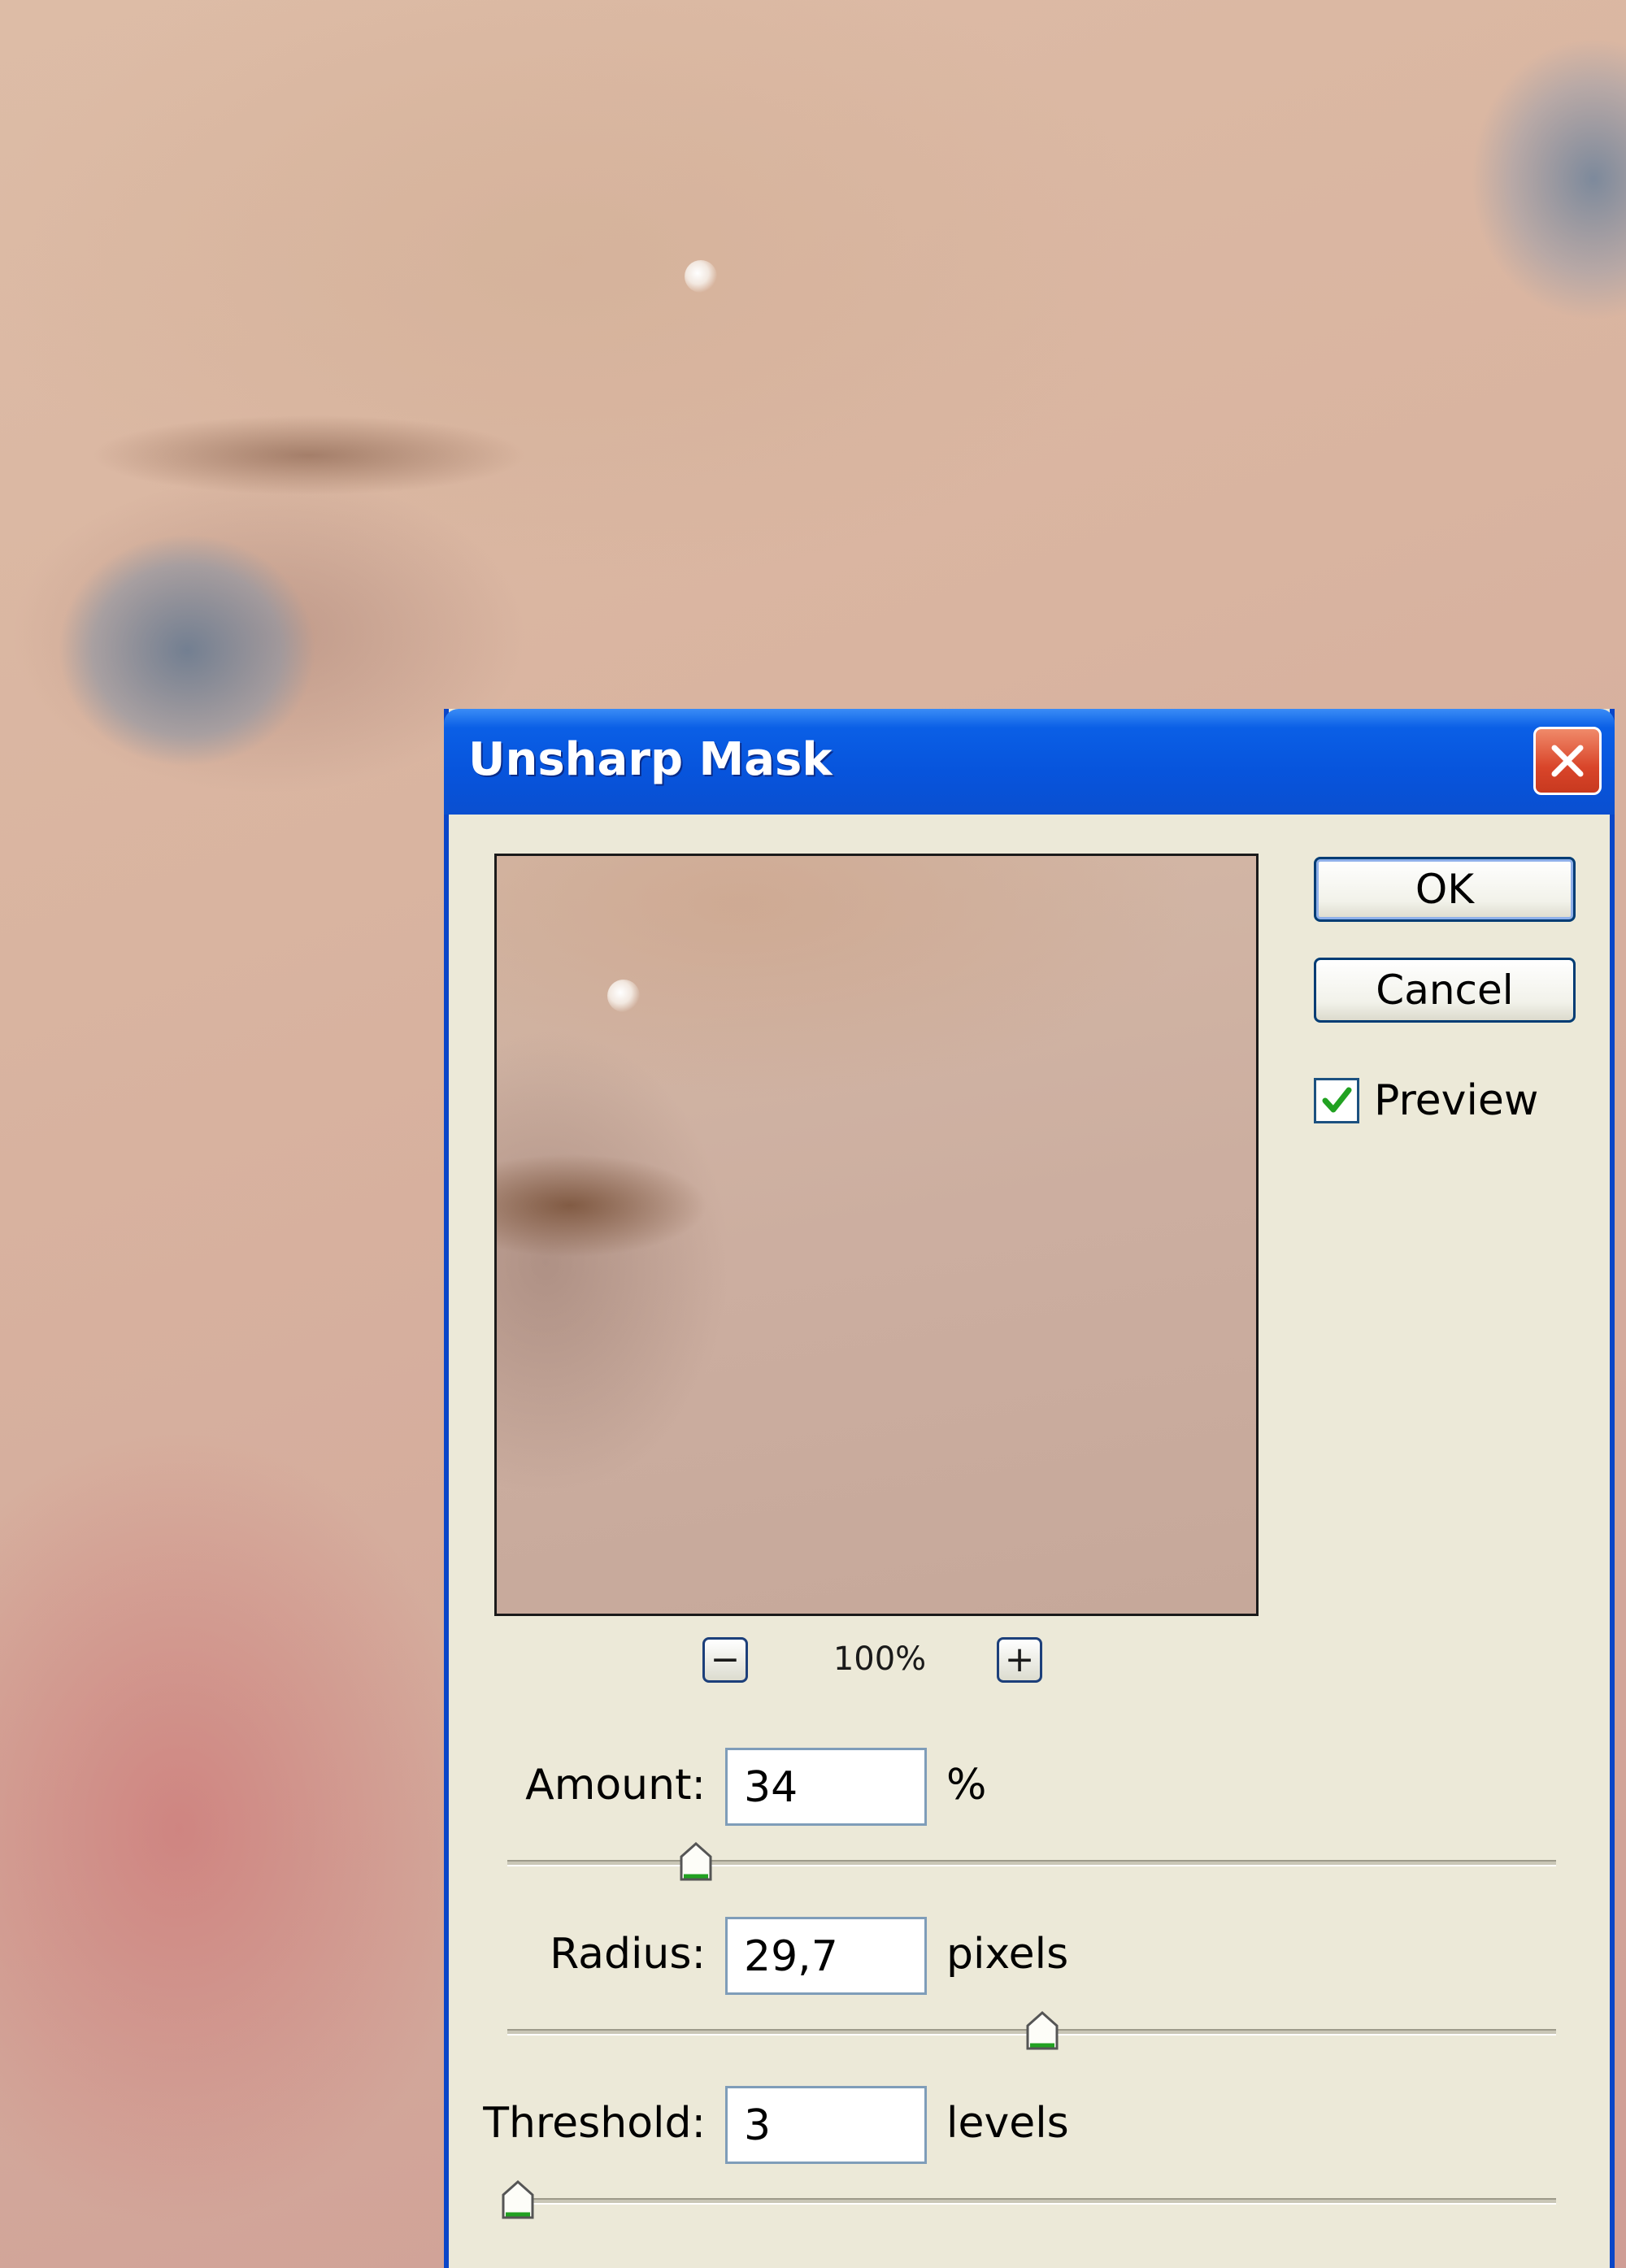 This screenshot has width=1626, height=2268. What do you see at coordinates (1042, 2031) in the screenshot?
I see `radius-slider-thumb` at bounding box center [1042, 2031].